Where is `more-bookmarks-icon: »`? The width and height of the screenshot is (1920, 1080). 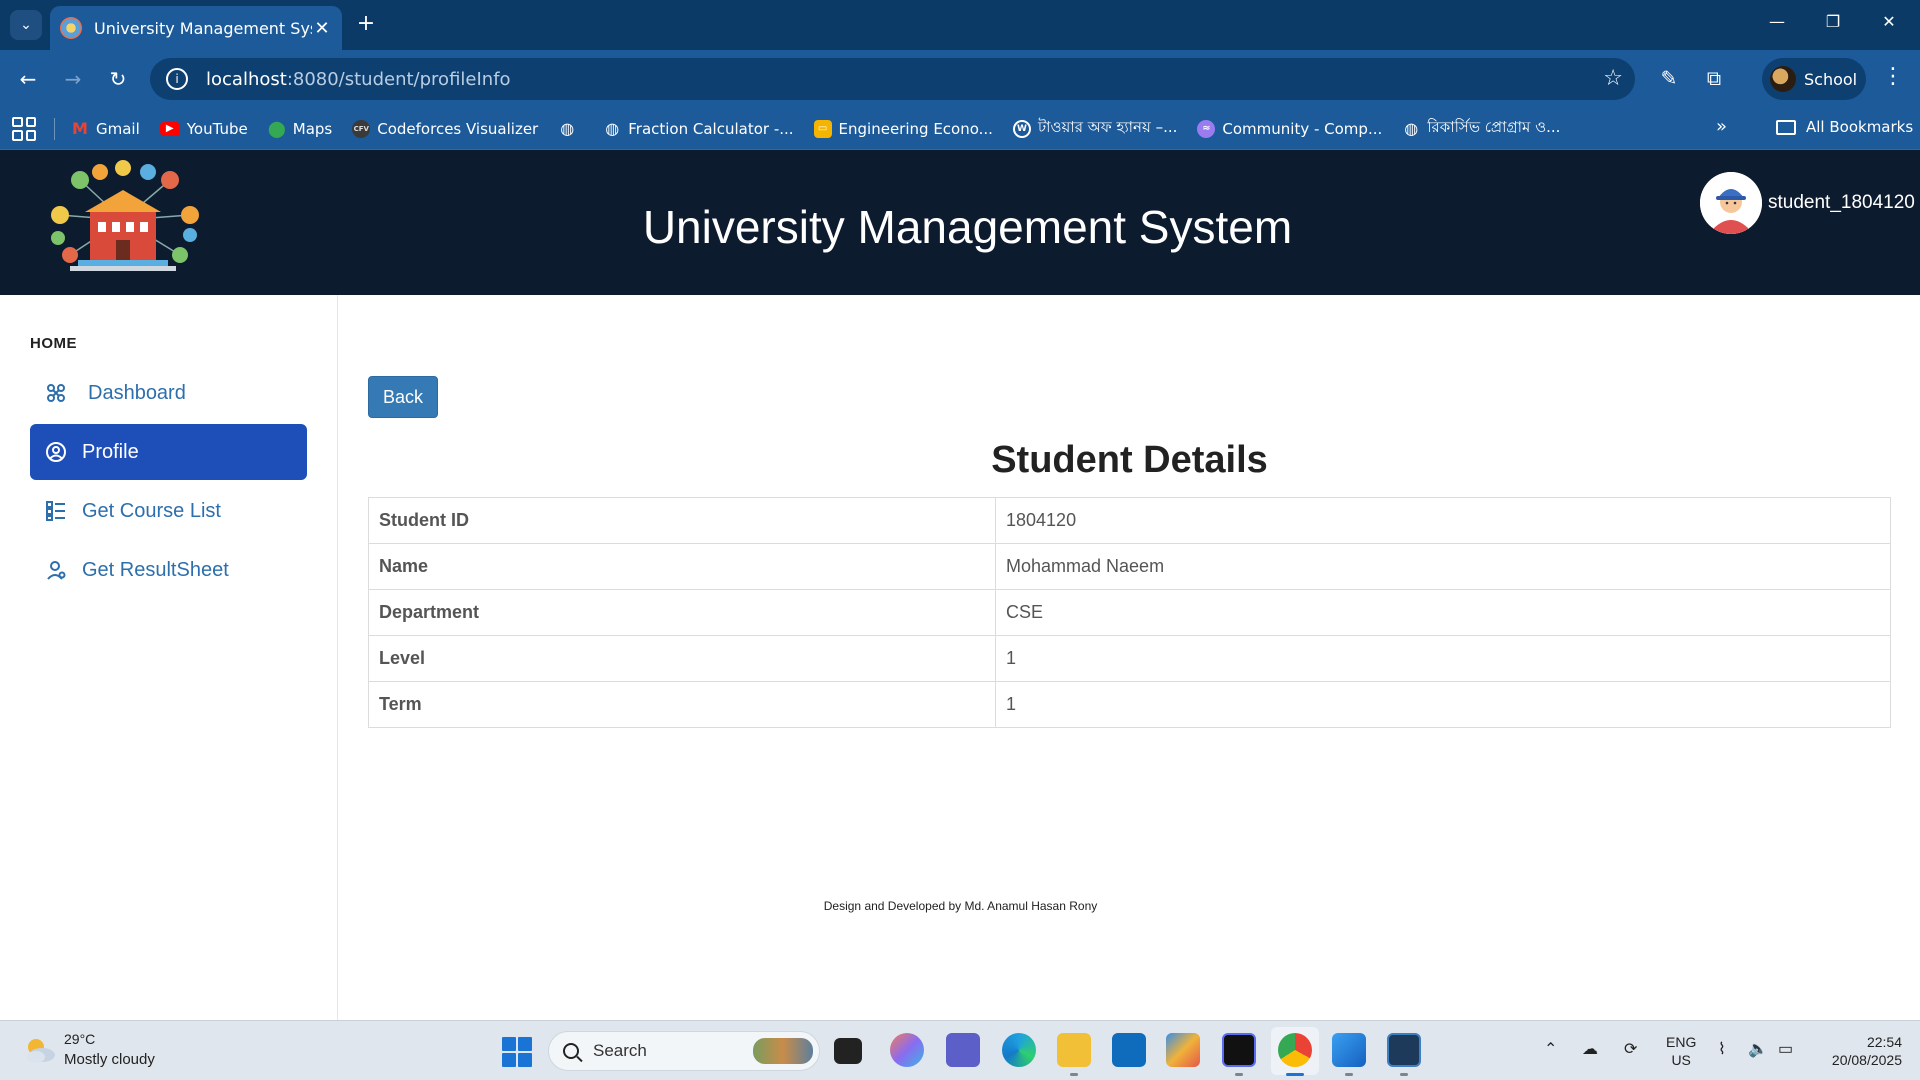
more-bookmarks-icon: » is located at coordinates (1721, 126).